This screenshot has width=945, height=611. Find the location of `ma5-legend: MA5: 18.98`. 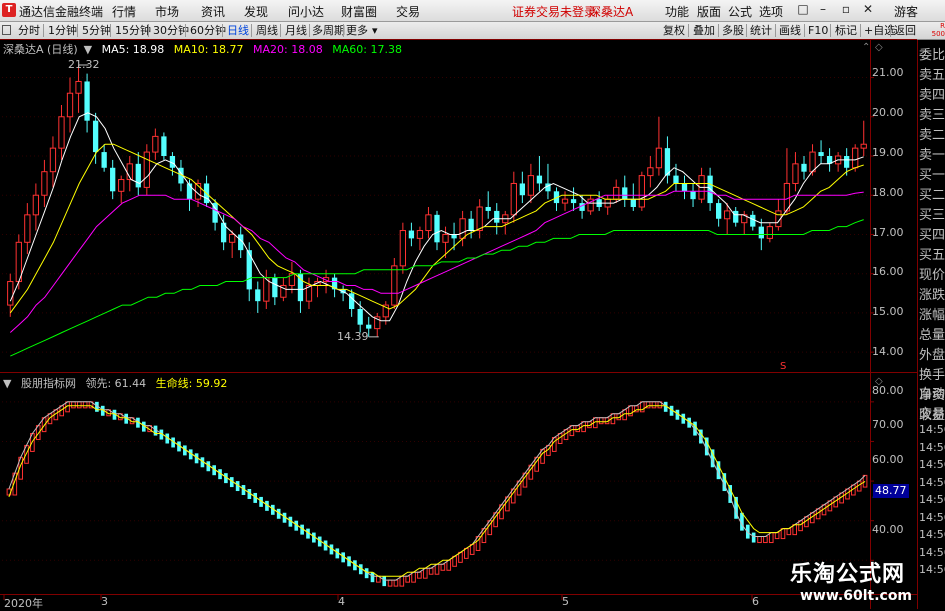

ma5-legend: MA5: 18.98 is located at coordinates (133, 49).